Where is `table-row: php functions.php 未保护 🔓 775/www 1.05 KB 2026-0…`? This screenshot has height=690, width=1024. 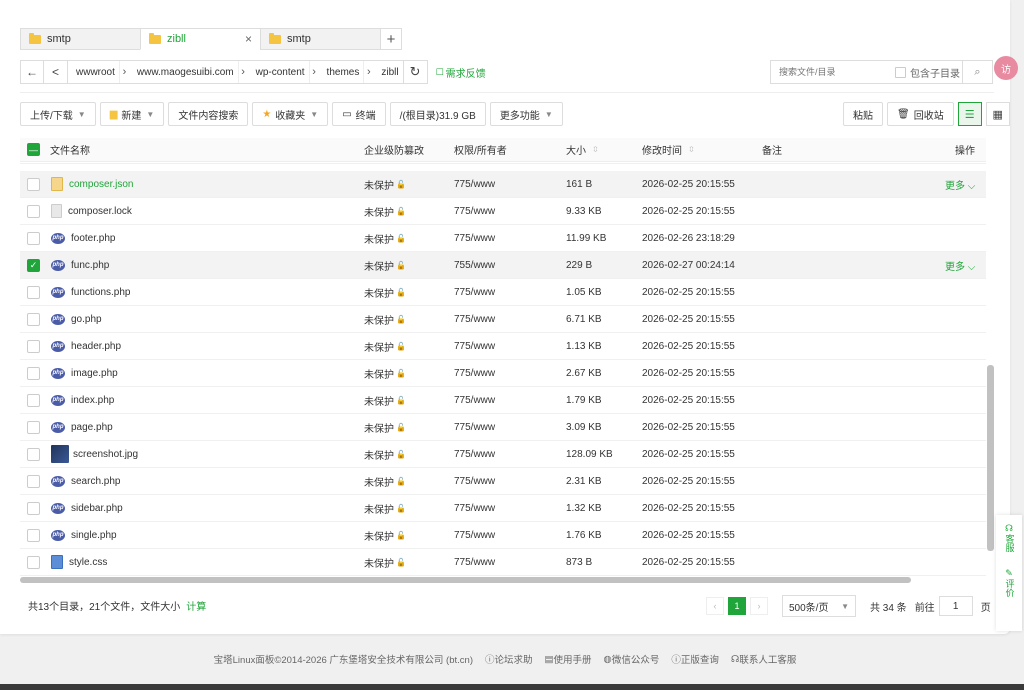 table-row: php functions.php 未保护 🔓 775/www 1.05 KB 2026-0… is located at coordinates (503, 292).